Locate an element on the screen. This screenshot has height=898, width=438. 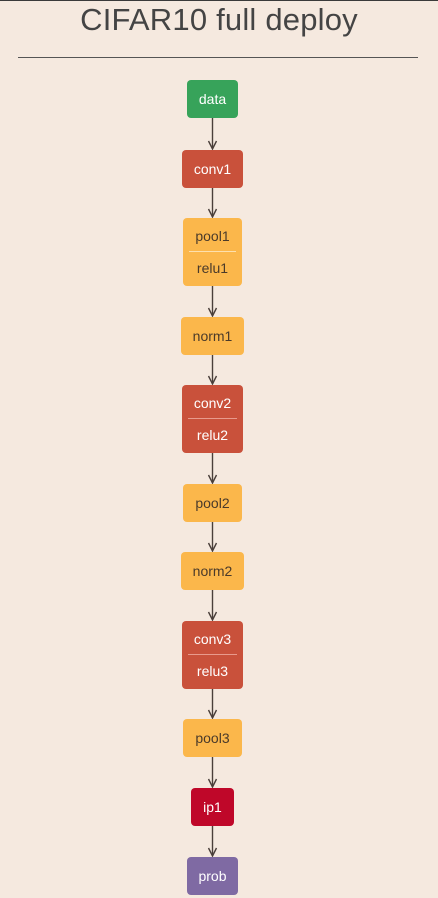
node-label: pool3 is located at coordinates (212, 738).